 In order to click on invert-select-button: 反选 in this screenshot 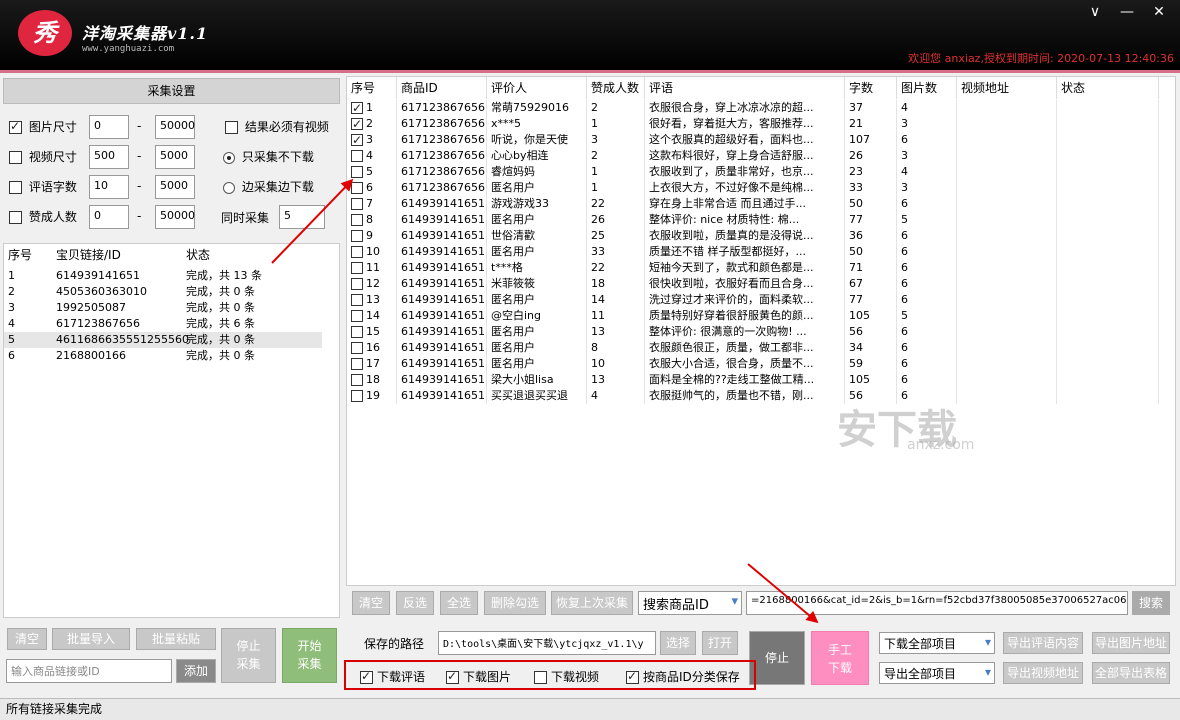, I will do `click(415, 603)`.